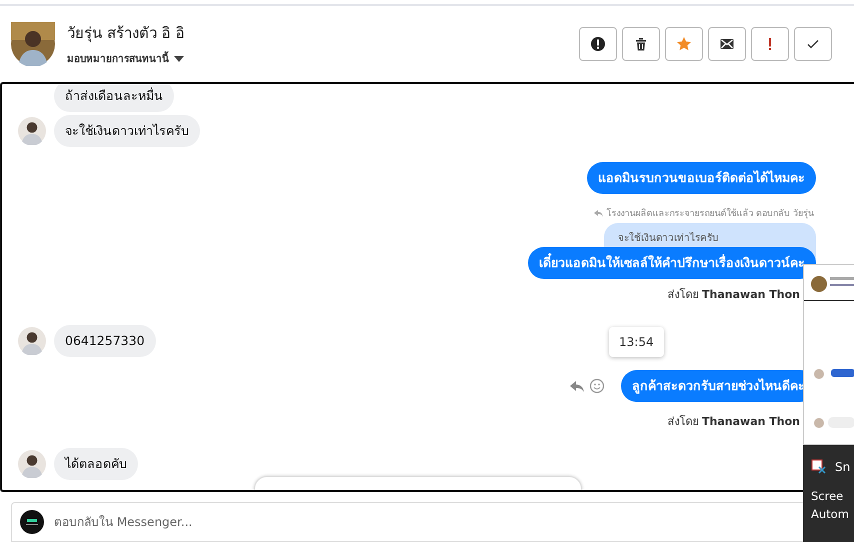  Describe the element at coordinates (672, 262) in the screenshot. I see `message-bubble: เดี๋ยวแอดมินให้เซลล์ให้คำปรึกษาเรื่องเงินดาวน์คะ` at that location.